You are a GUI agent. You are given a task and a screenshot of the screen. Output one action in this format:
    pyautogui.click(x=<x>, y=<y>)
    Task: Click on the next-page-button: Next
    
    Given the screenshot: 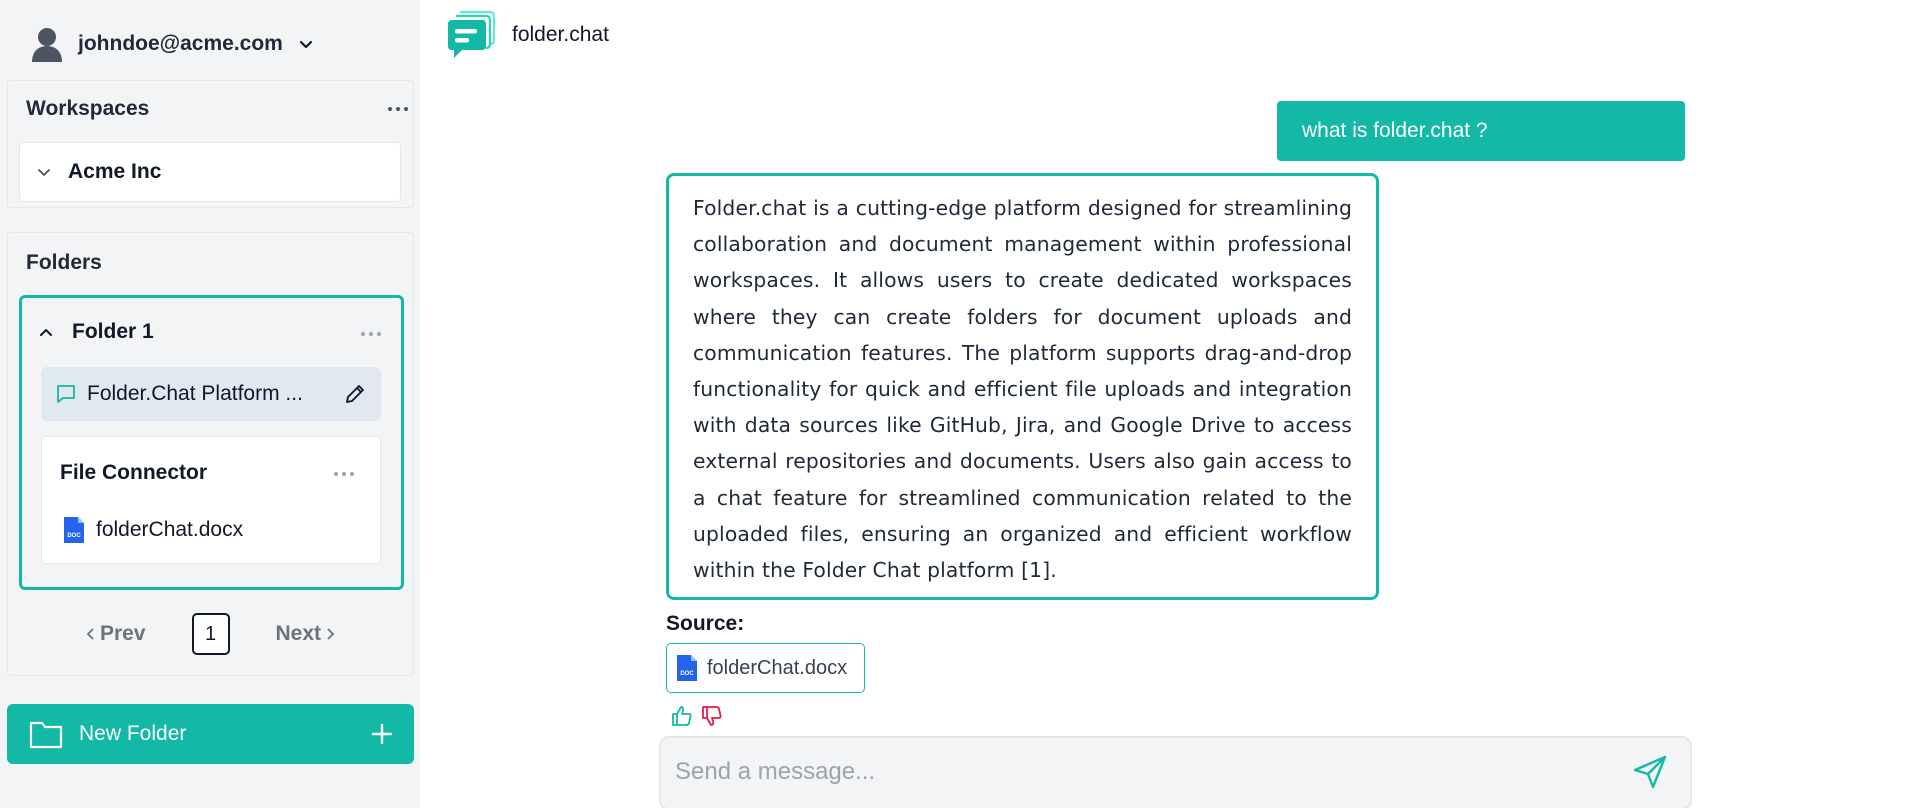 What is the action you would take?
    pyautogui.click(x=306, y=634)
    